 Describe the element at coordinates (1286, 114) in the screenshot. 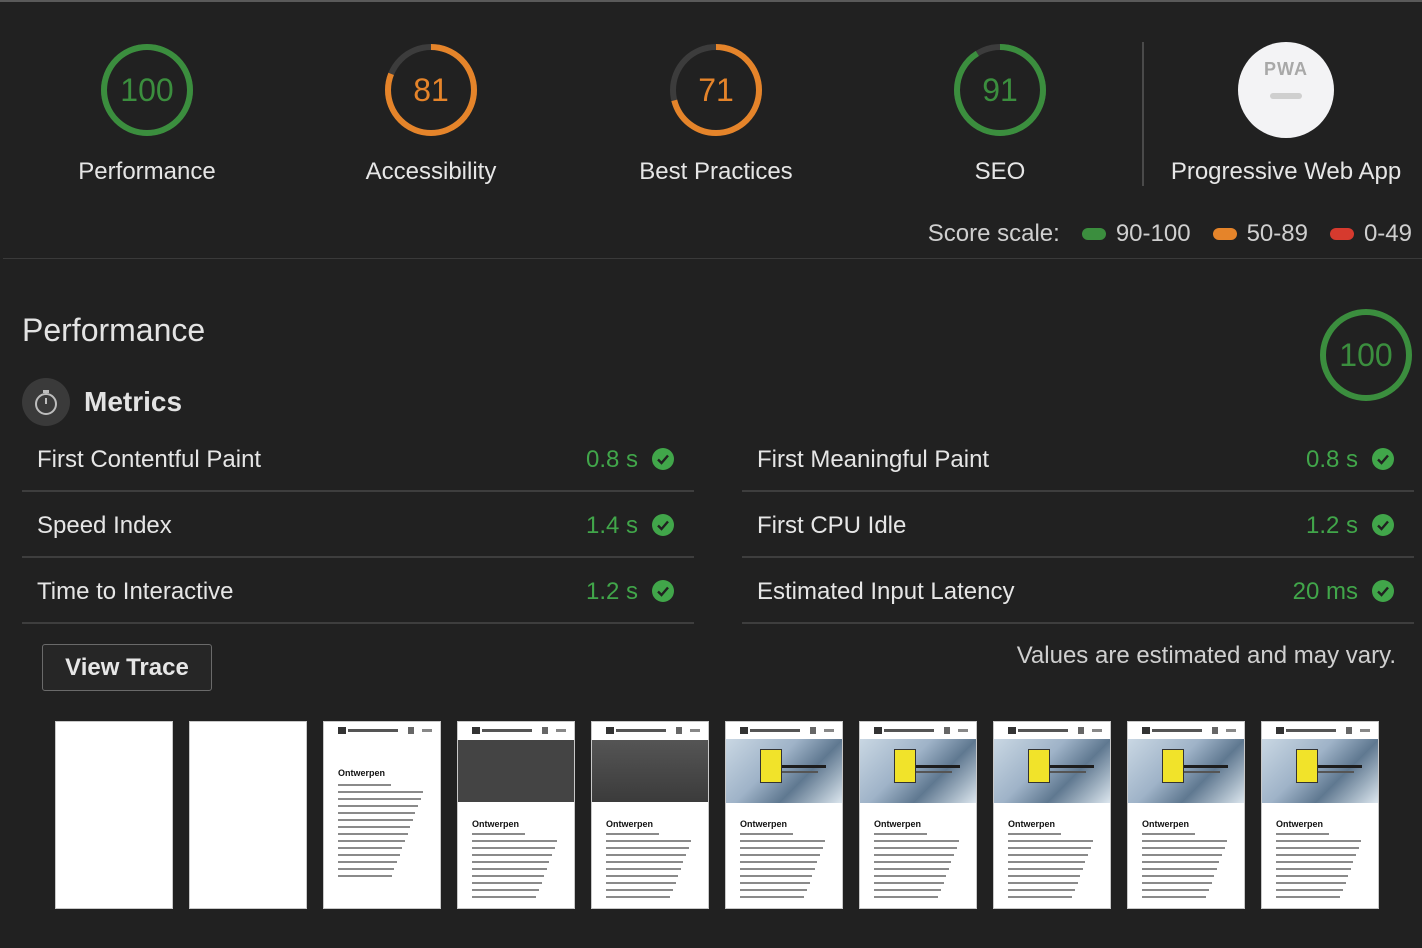

I see `gauge-pwa: PWA Progressive Web App` at that location.